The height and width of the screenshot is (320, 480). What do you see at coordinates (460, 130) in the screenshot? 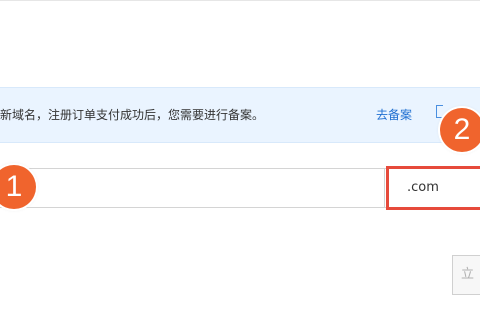
I see `step-badge-2: 2` at bounding box center [460, 130].